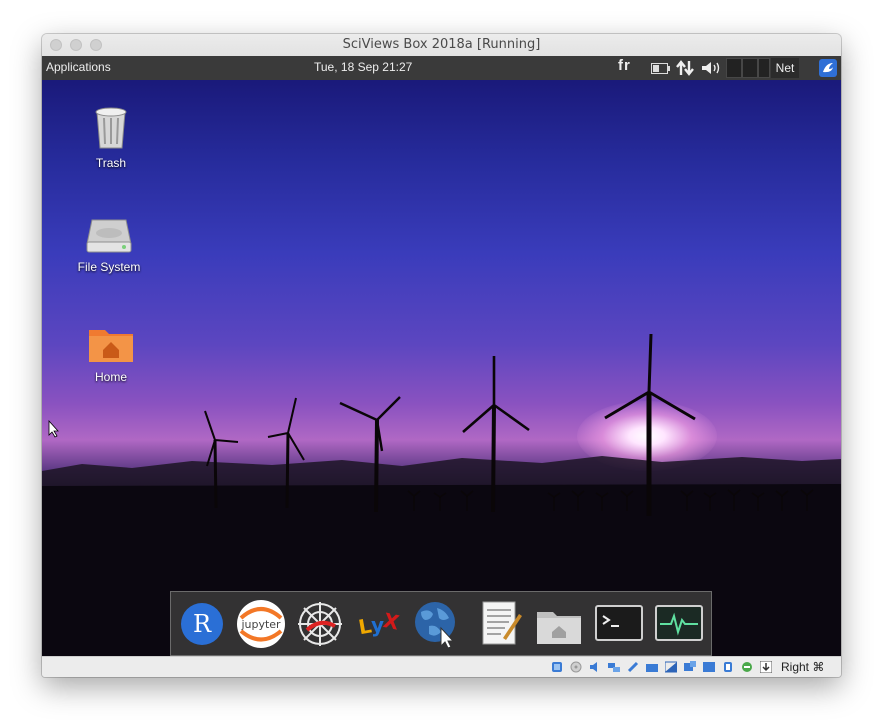 The height and width of the screenshot is (726, 883). I want to click on dock-item-r: R, so click(205, 624).